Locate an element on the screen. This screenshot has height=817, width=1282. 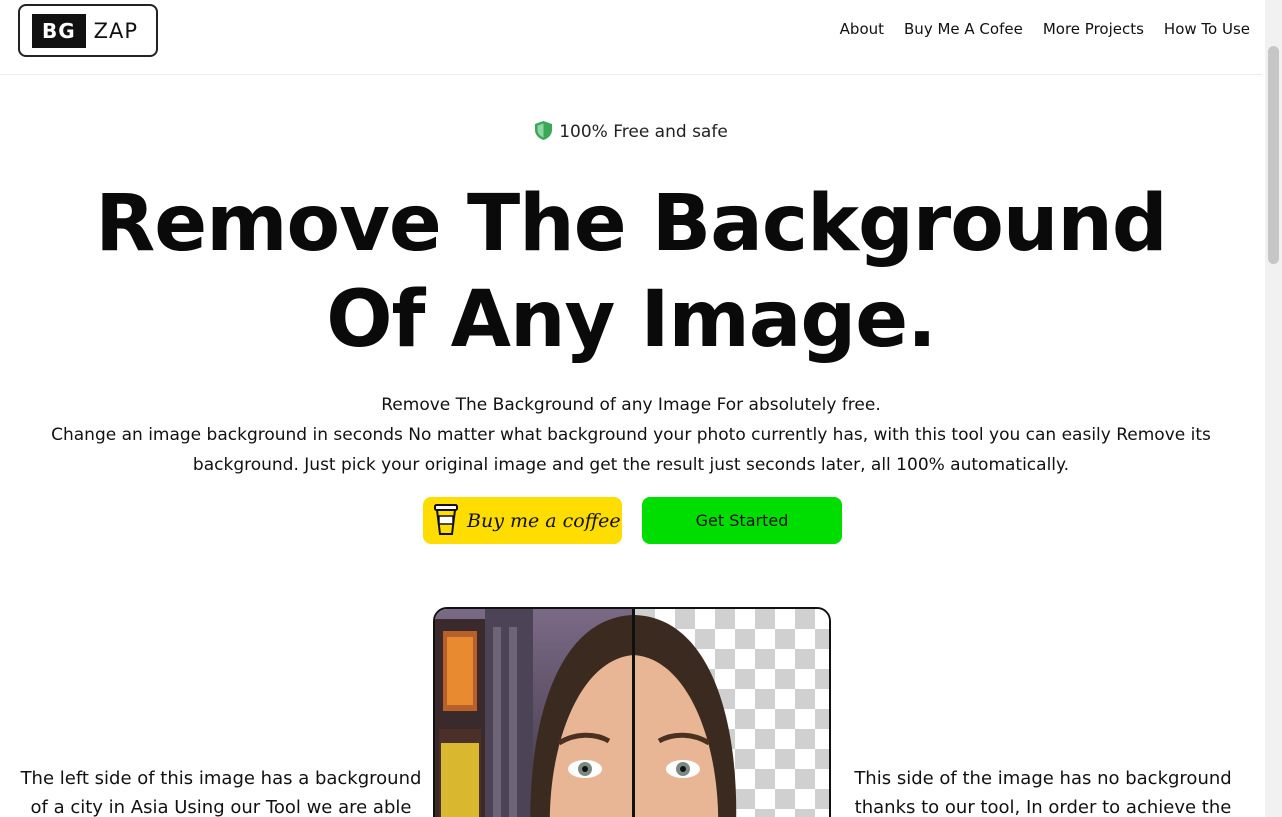
scrollbar is located at coordinates (1273, 408).